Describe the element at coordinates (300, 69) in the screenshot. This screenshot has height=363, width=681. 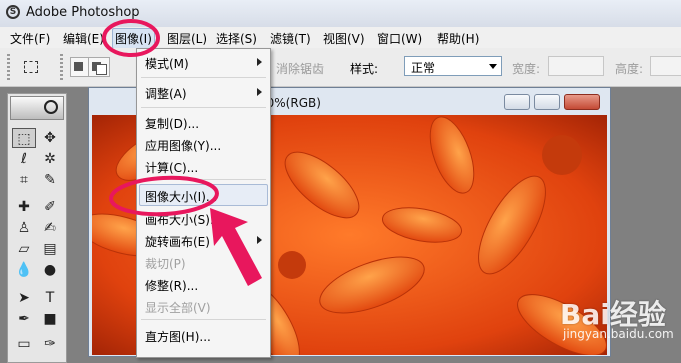
I see `antialias-label: 消除锯齿` at that location.